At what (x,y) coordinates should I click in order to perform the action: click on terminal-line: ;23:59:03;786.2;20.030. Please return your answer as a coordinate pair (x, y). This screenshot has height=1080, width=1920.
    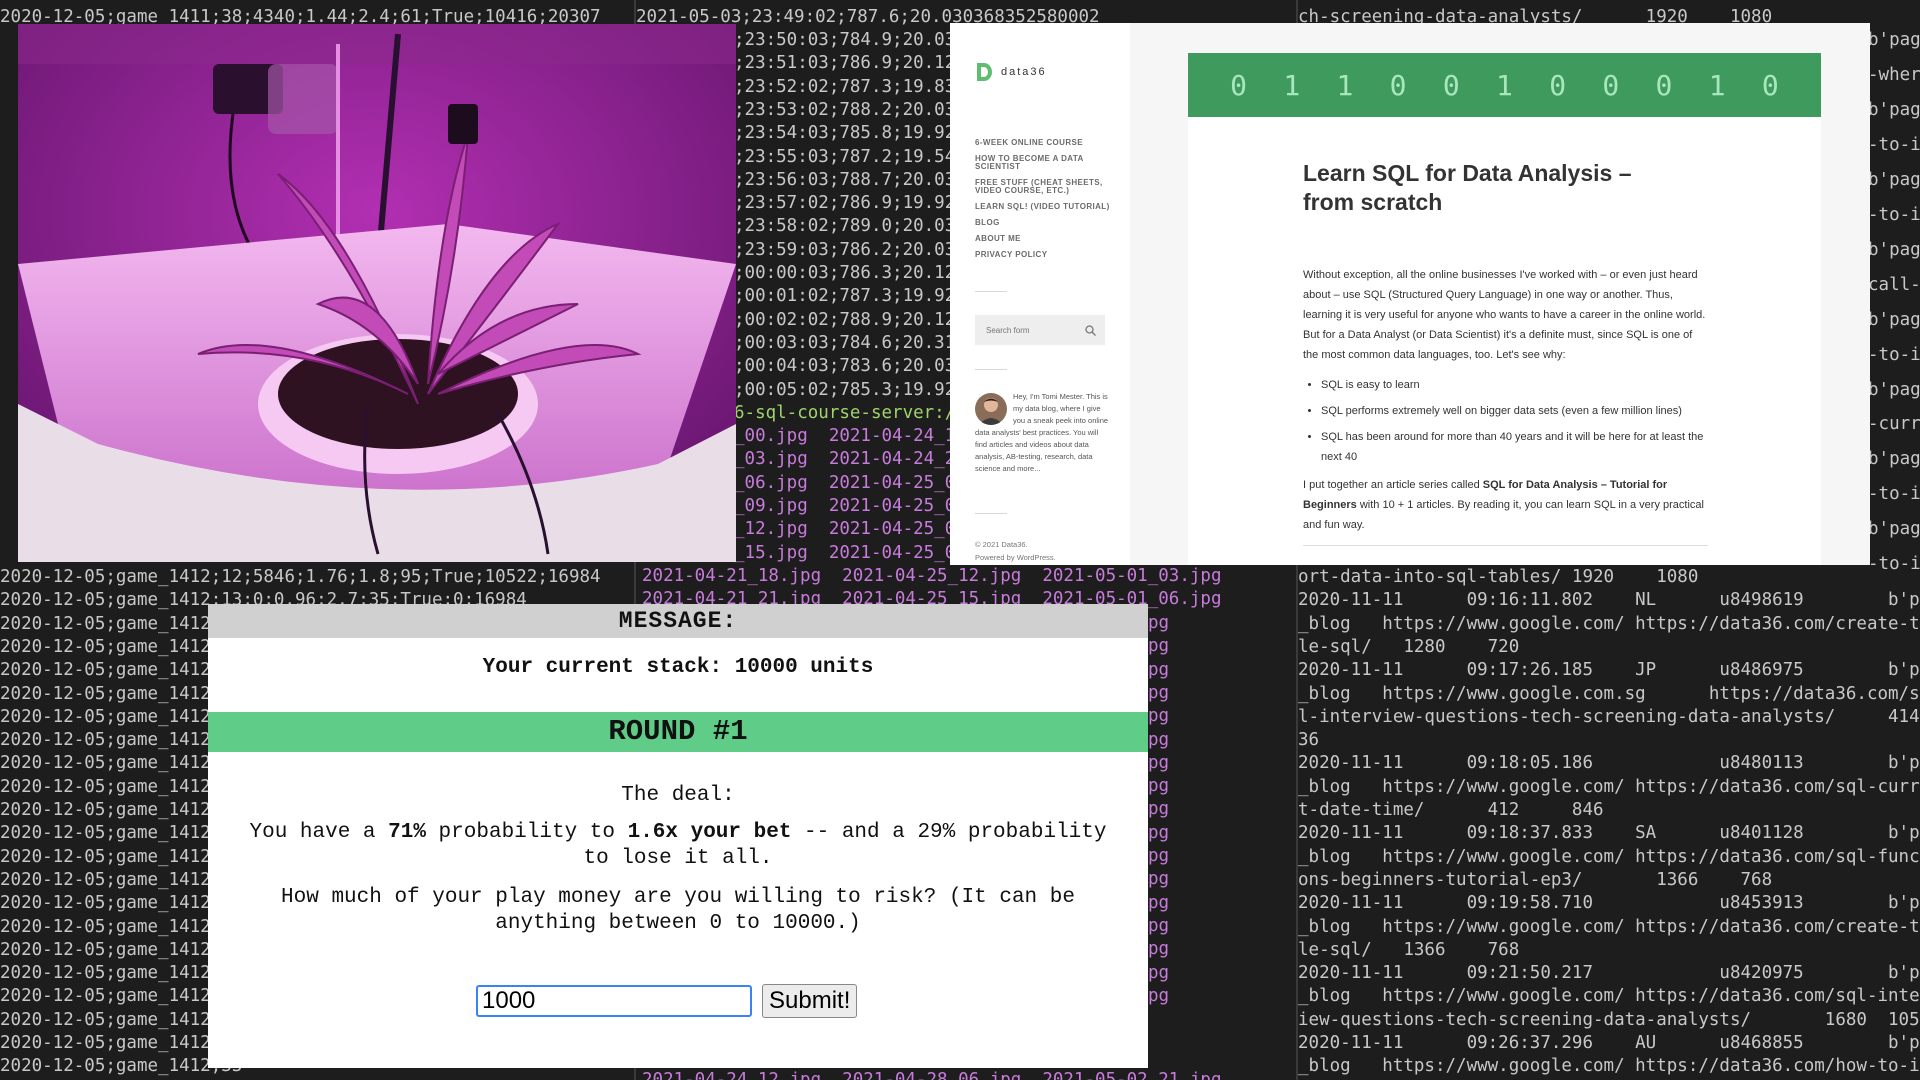
    Looking at the image, I should click on (850, 249).